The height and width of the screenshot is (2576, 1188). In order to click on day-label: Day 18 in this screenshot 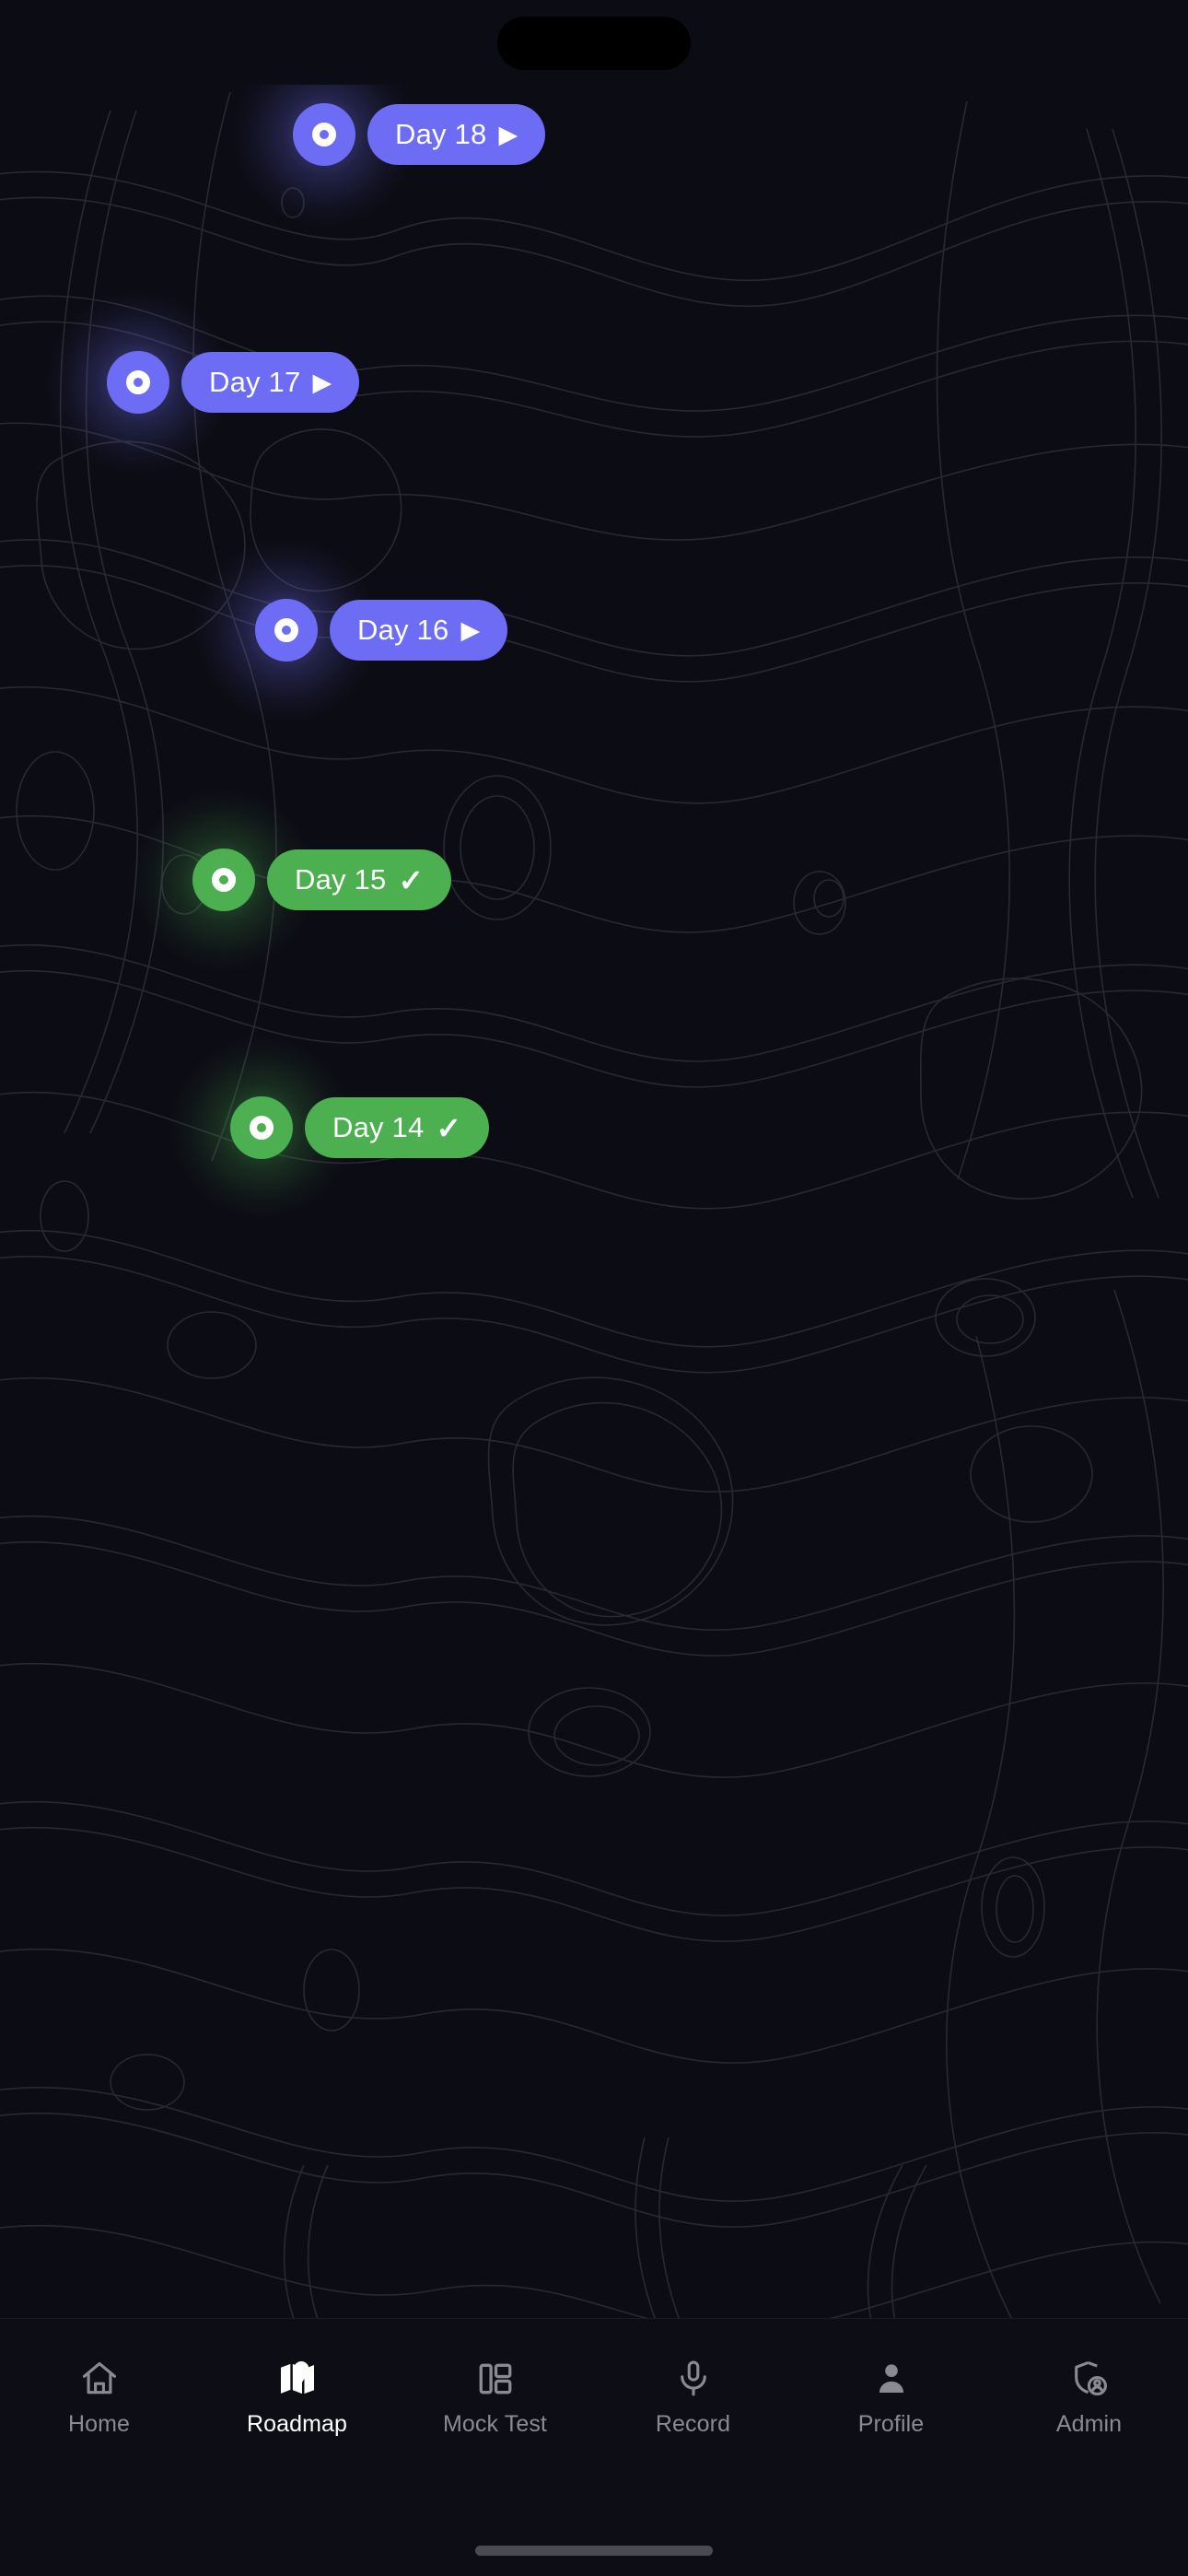, I will do `click(441, 134)`.